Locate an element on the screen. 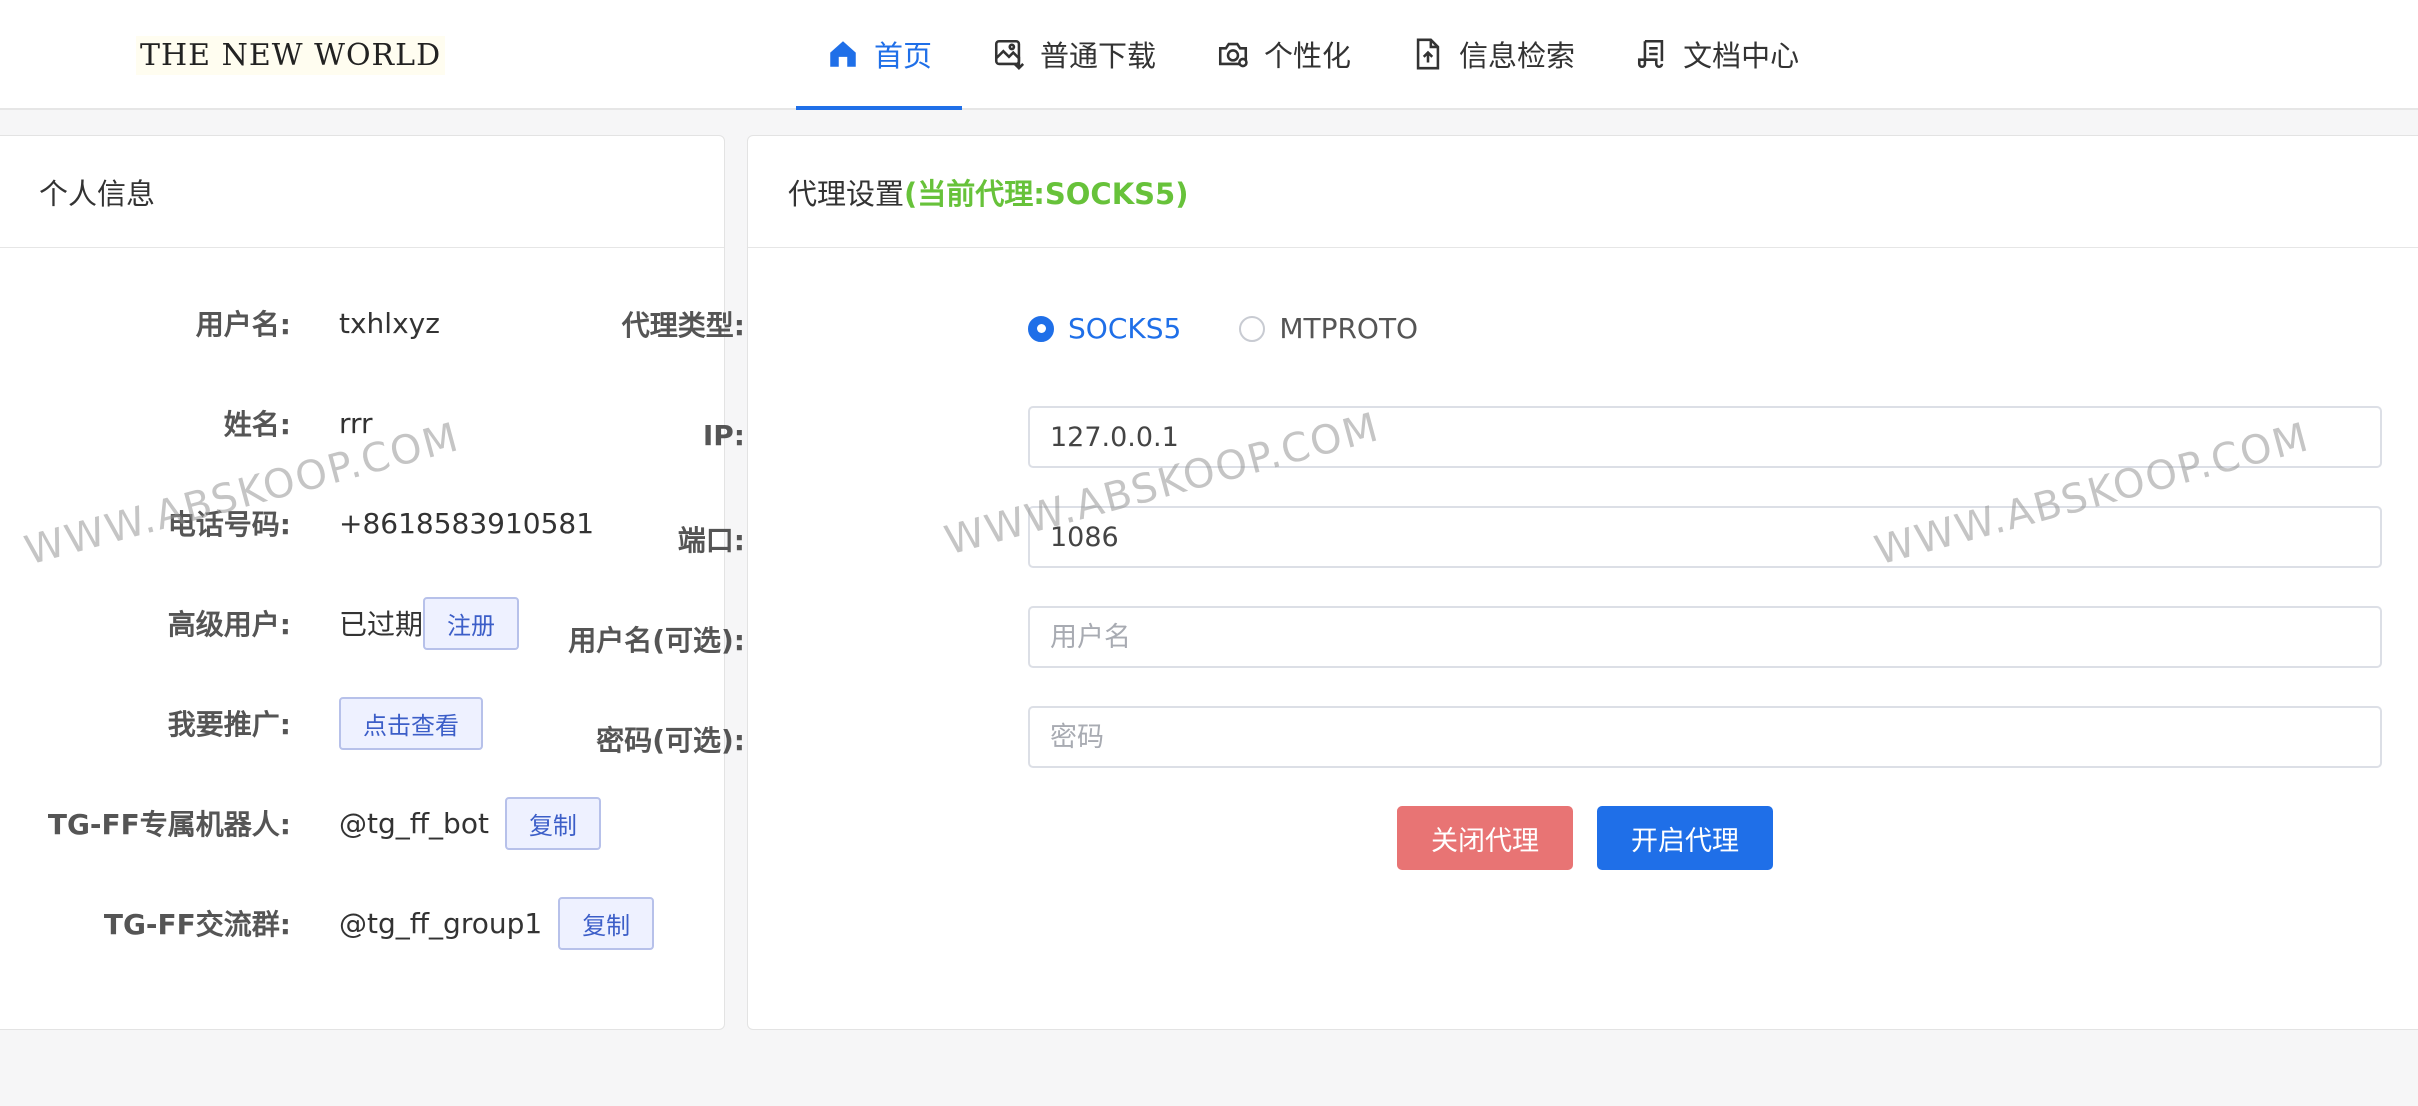 This screenshot has width=2418, height=1106. brand-logo: THE NEW WORLD is located at coordinates (291, 55).